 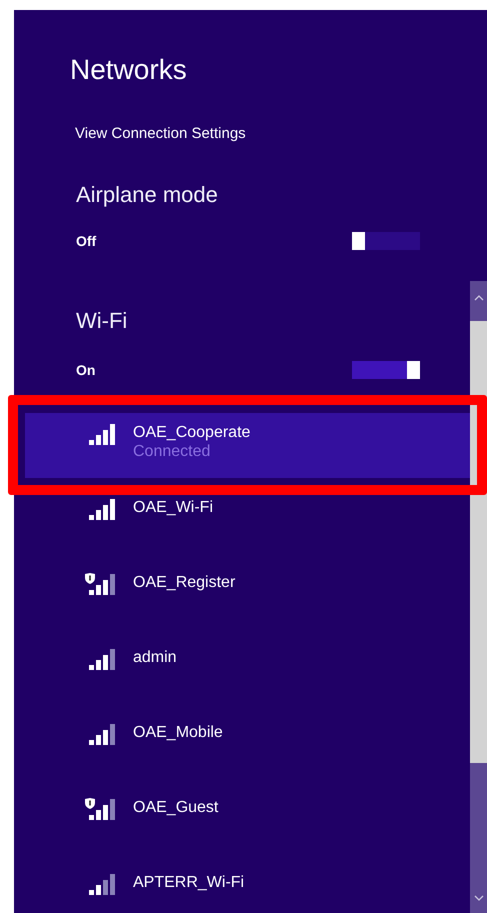 I want to click on network-item: admin, so click(x=247, y=670).